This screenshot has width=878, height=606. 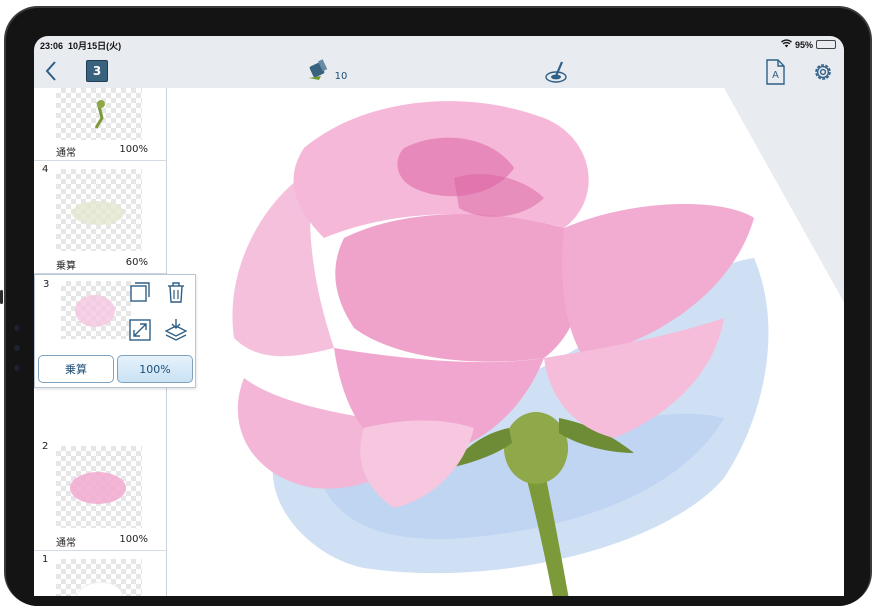 I want to click on wifi-icon, so click(x=786, y=44).